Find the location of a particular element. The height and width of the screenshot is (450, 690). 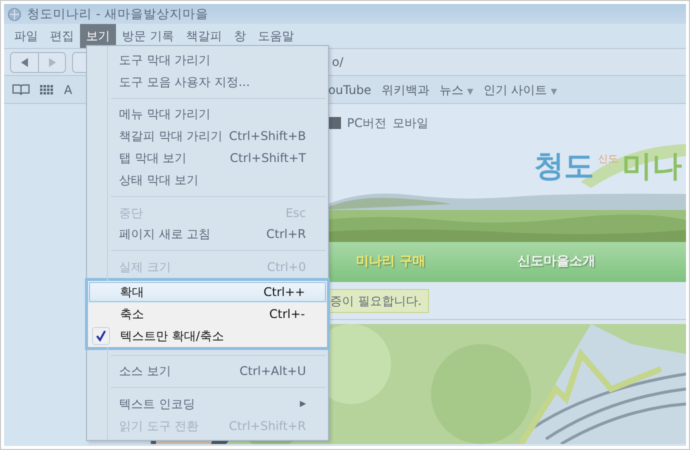

menu-item: 보기 is located at coordinates (98, 36).